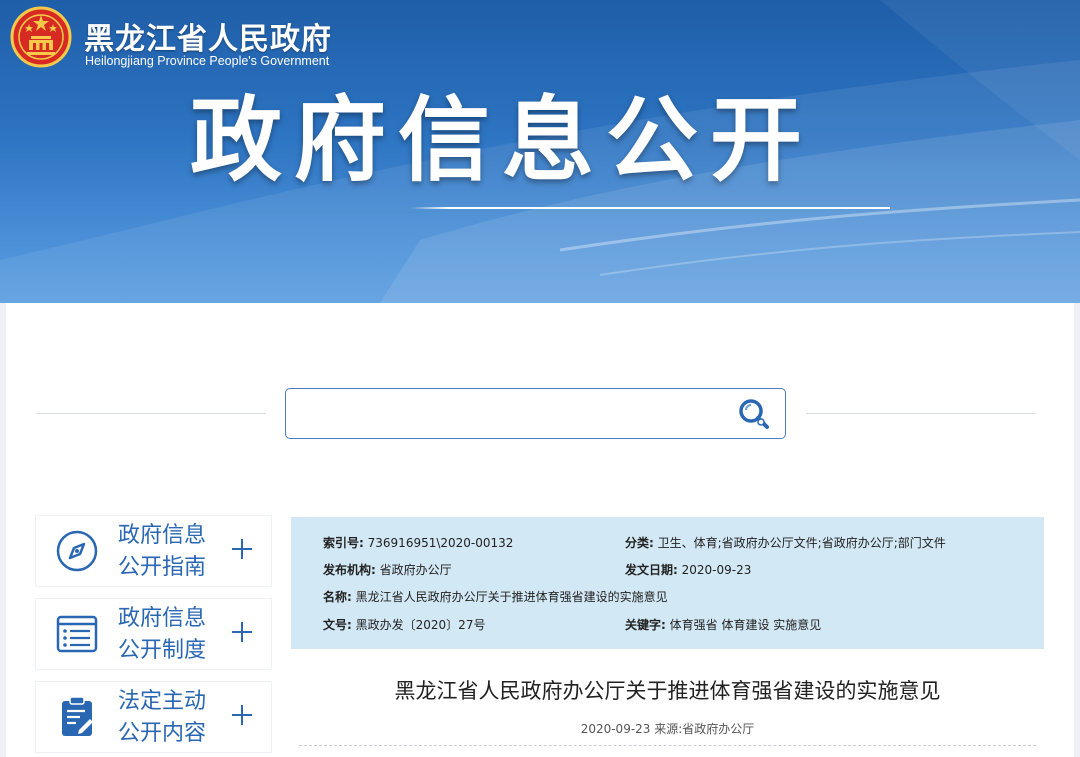 This screenshot has height=757, width=1080. What do you see at coordinates (645, 625) in the screenshot?
I see `meta-keywords-label: 关键字:` at bounding box center [645, 625].